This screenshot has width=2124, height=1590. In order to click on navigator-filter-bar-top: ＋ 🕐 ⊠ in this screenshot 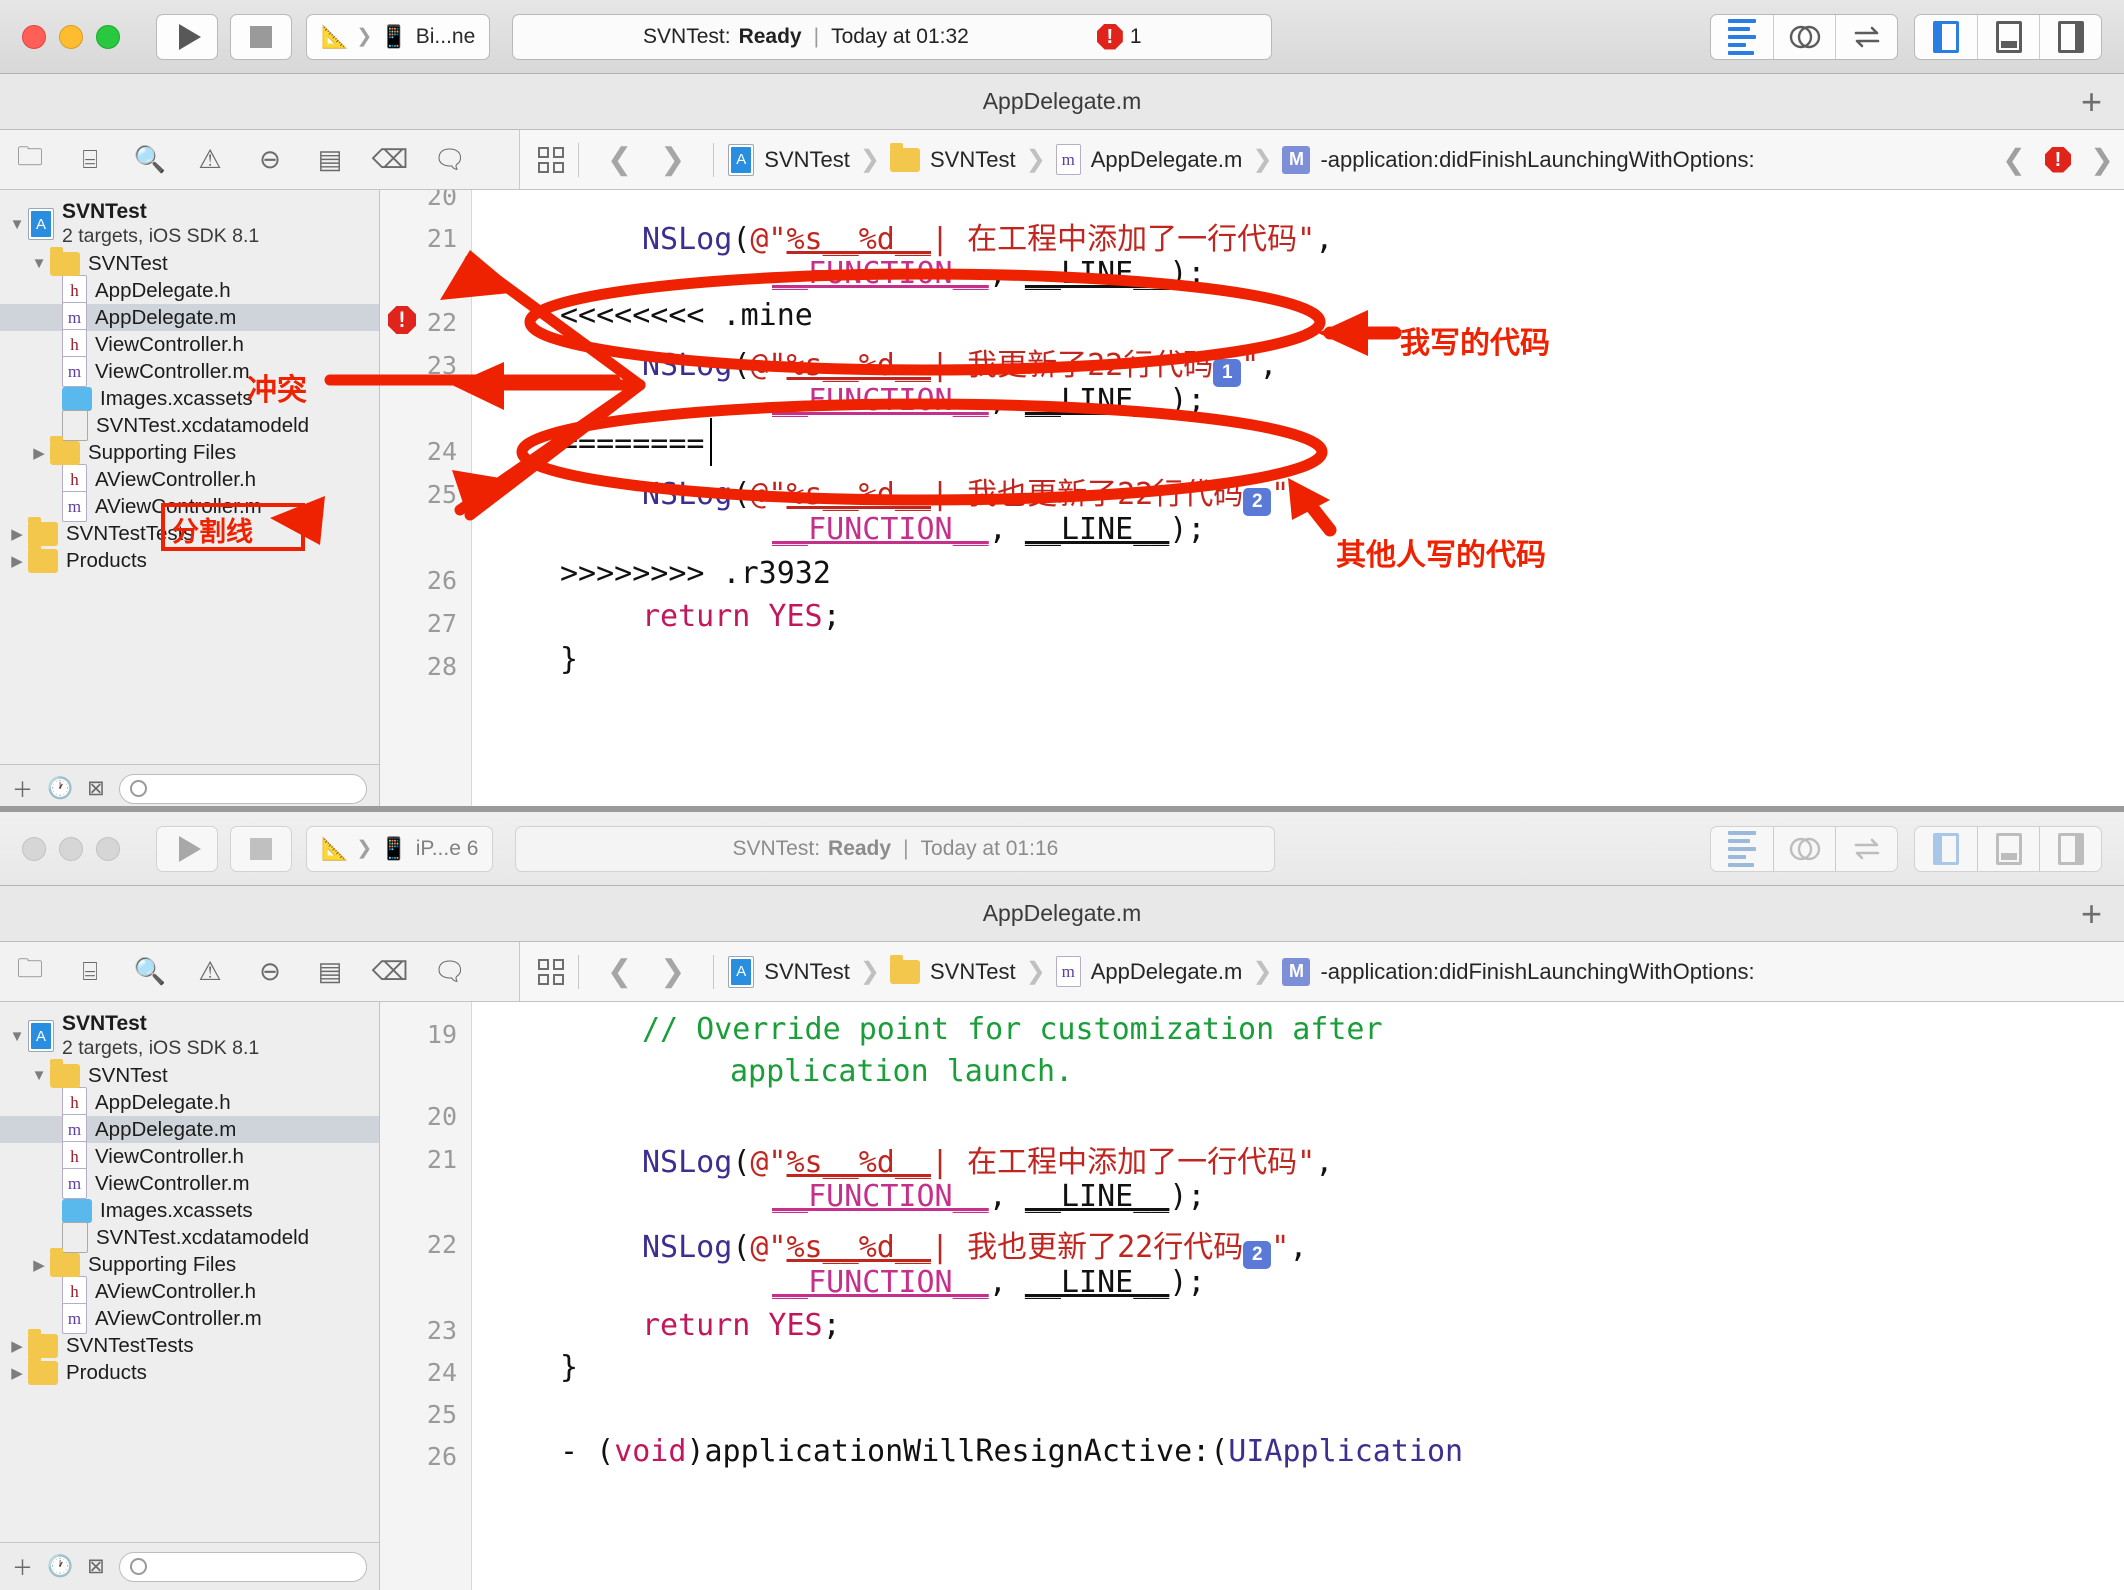, I will do `click(189, 788)`.